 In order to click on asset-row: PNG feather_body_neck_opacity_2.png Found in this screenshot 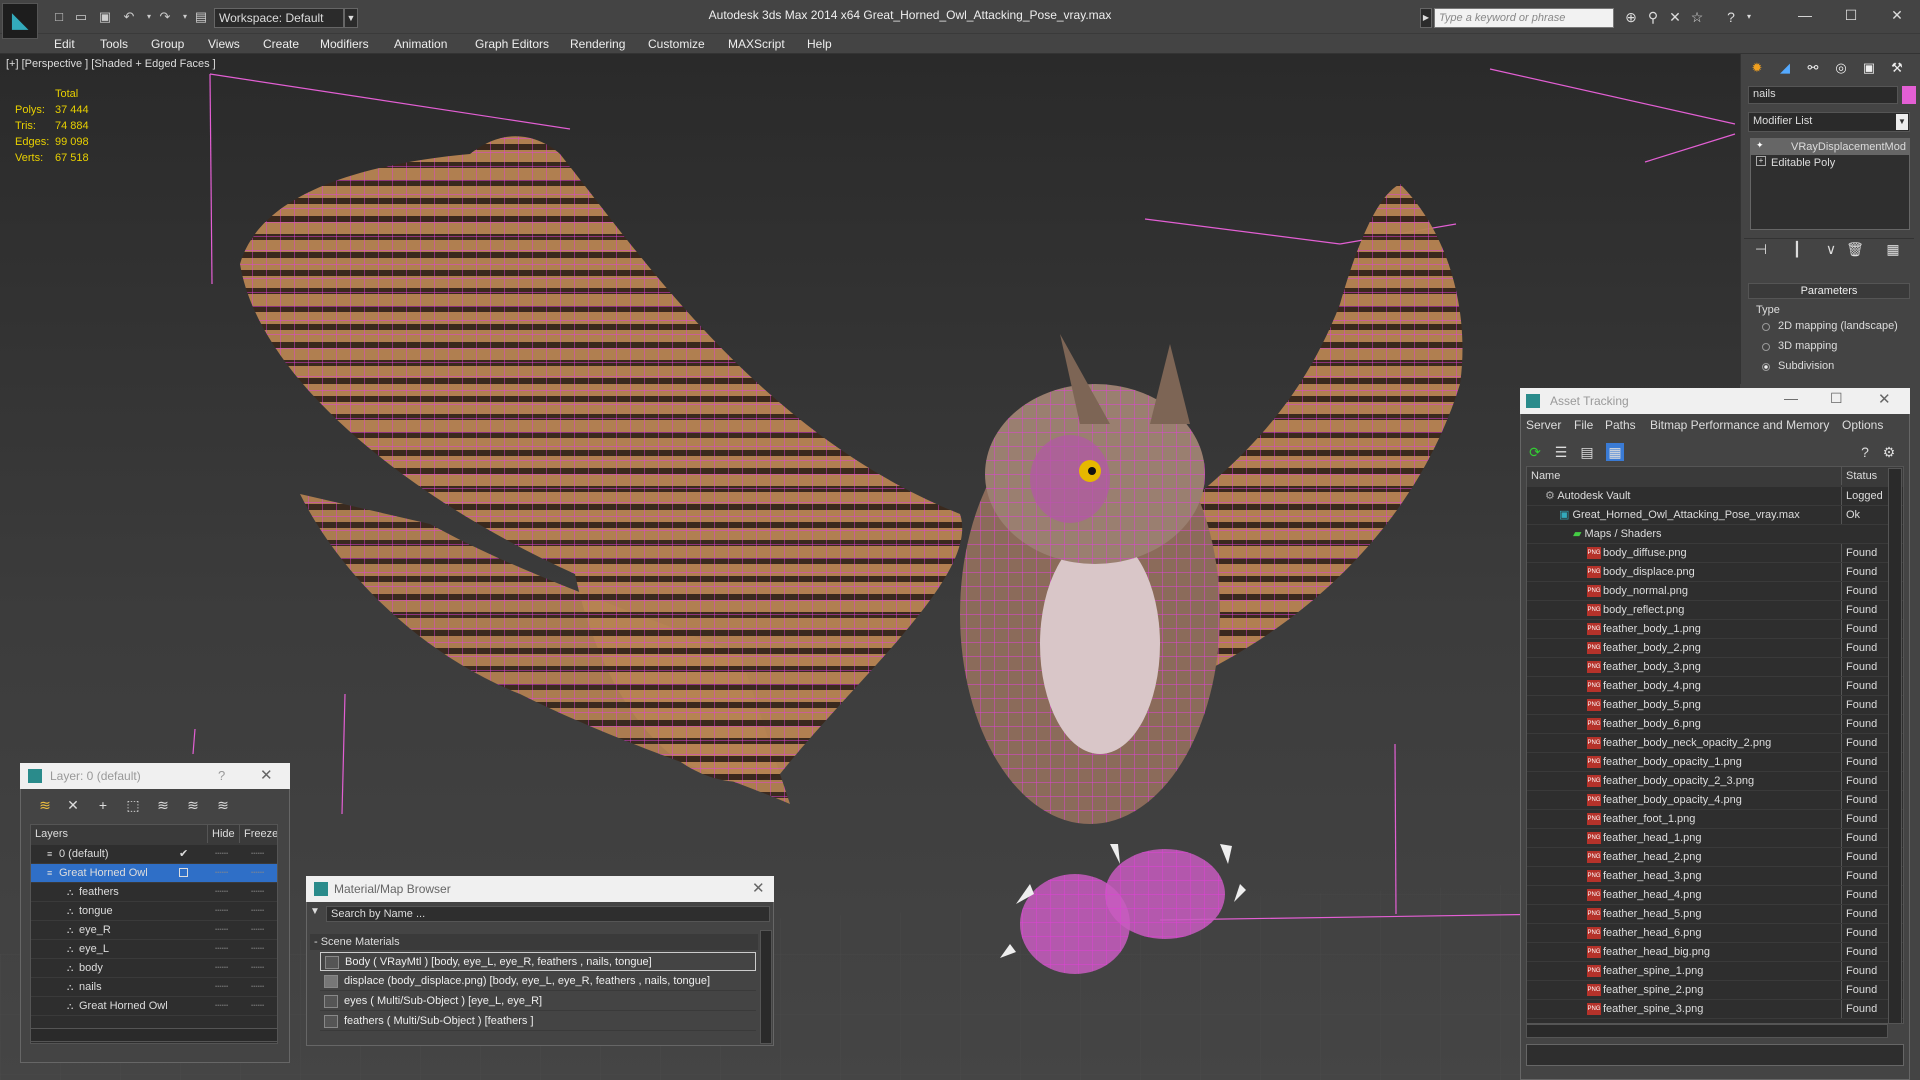, I will do `click(1715, 743)`.